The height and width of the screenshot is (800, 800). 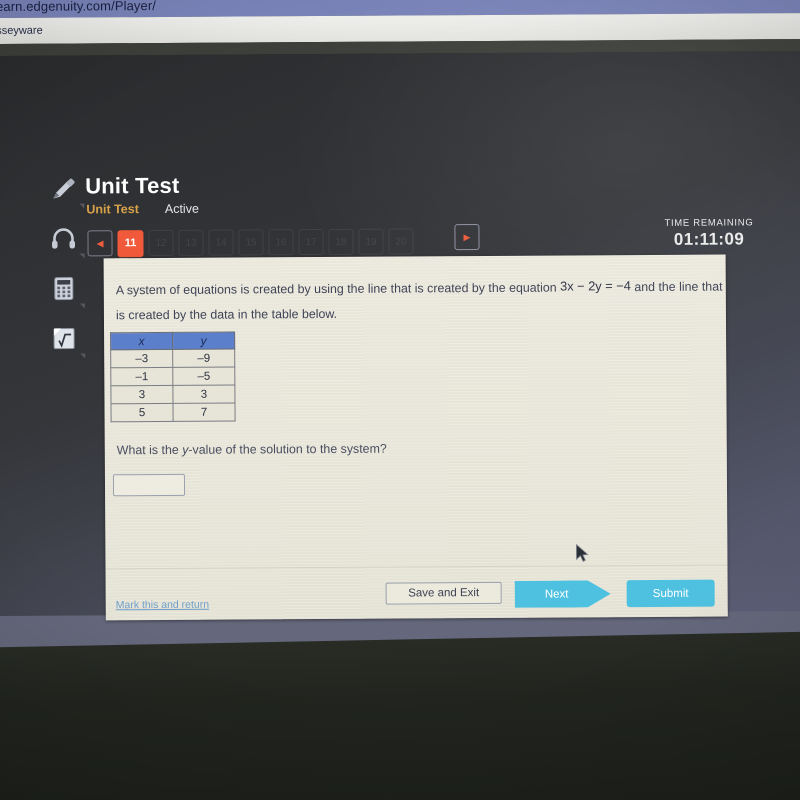 I want to click on table-cell-x: 5, so click(x=142, y=412).